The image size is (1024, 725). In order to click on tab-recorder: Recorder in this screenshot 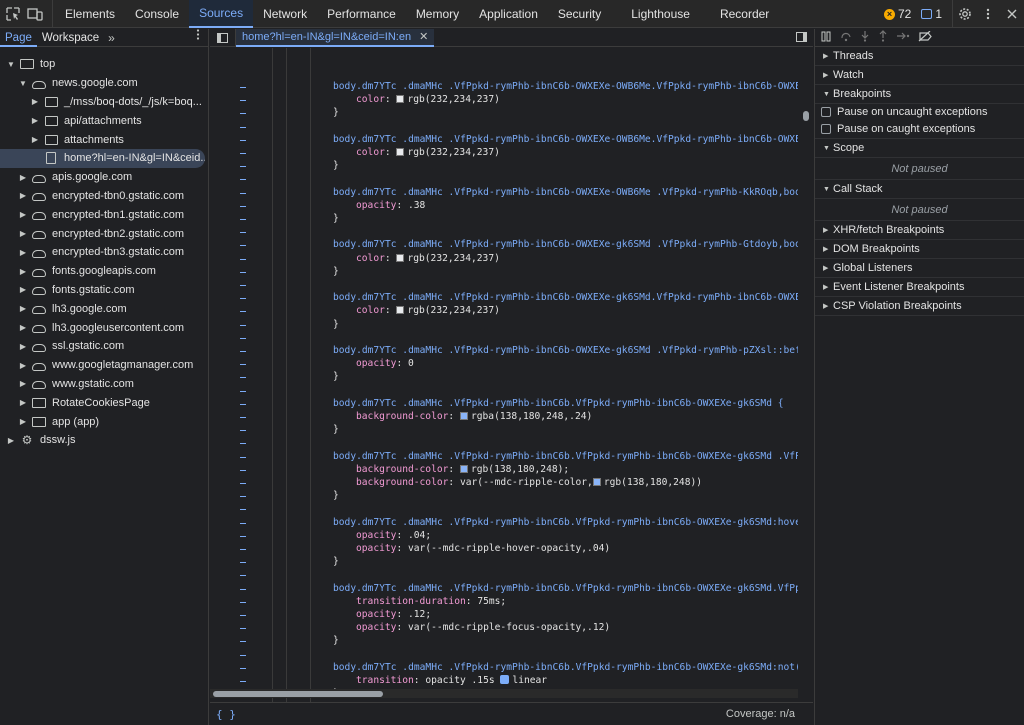, I will do `click(744, 14)`.